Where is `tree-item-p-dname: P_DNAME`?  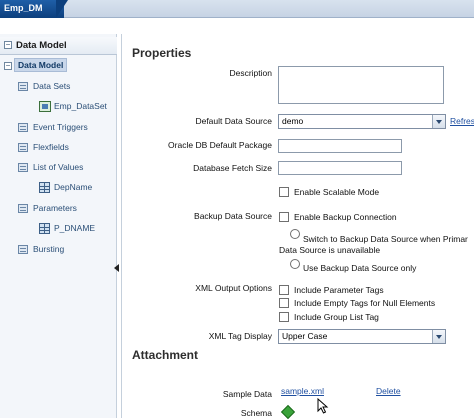
tree-item-p-dname: P_DNAME is located at coordinates (58, 229).